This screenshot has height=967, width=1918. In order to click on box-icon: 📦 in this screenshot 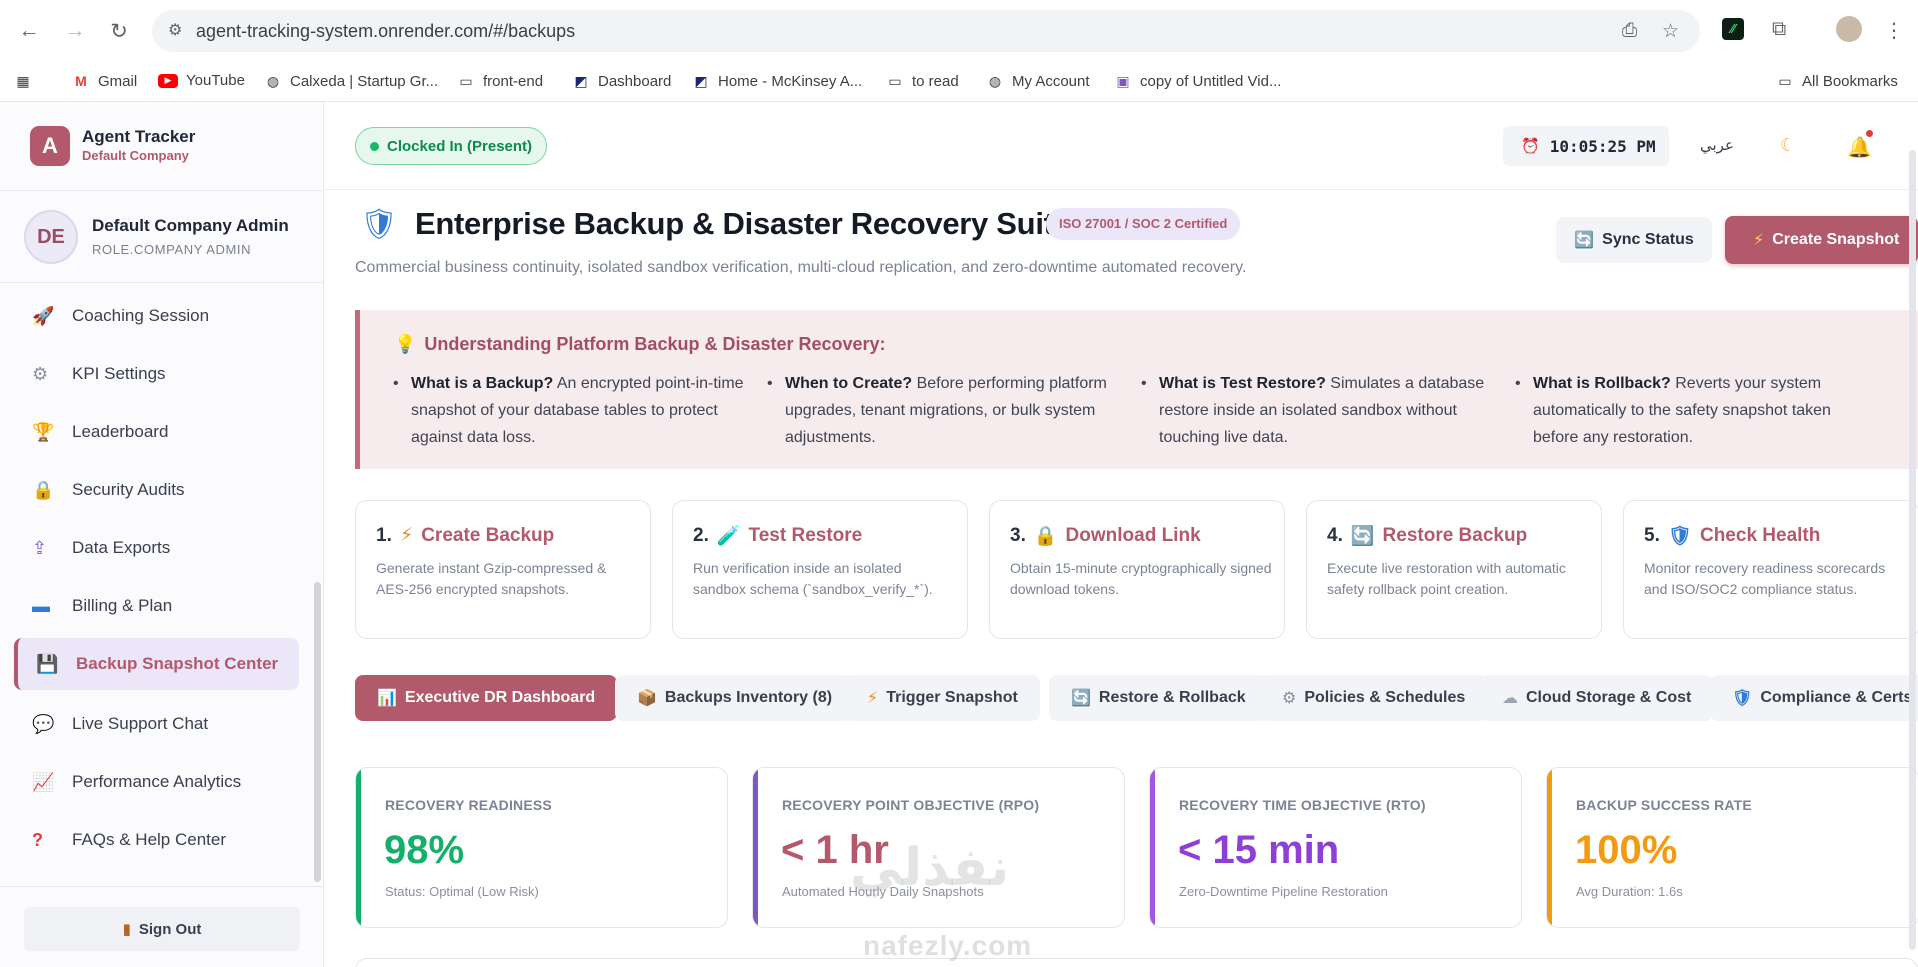, I will do `click(647, 698)`.